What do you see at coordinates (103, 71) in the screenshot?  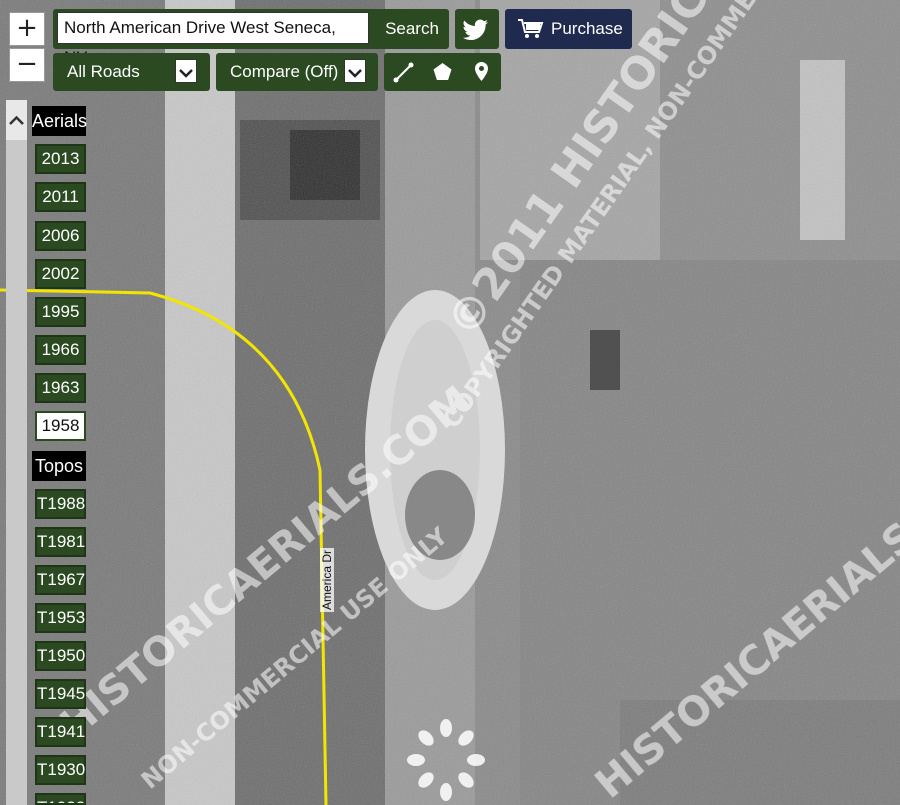 I see `roads-select-value: All Roads` at bounding box center [103, 71].